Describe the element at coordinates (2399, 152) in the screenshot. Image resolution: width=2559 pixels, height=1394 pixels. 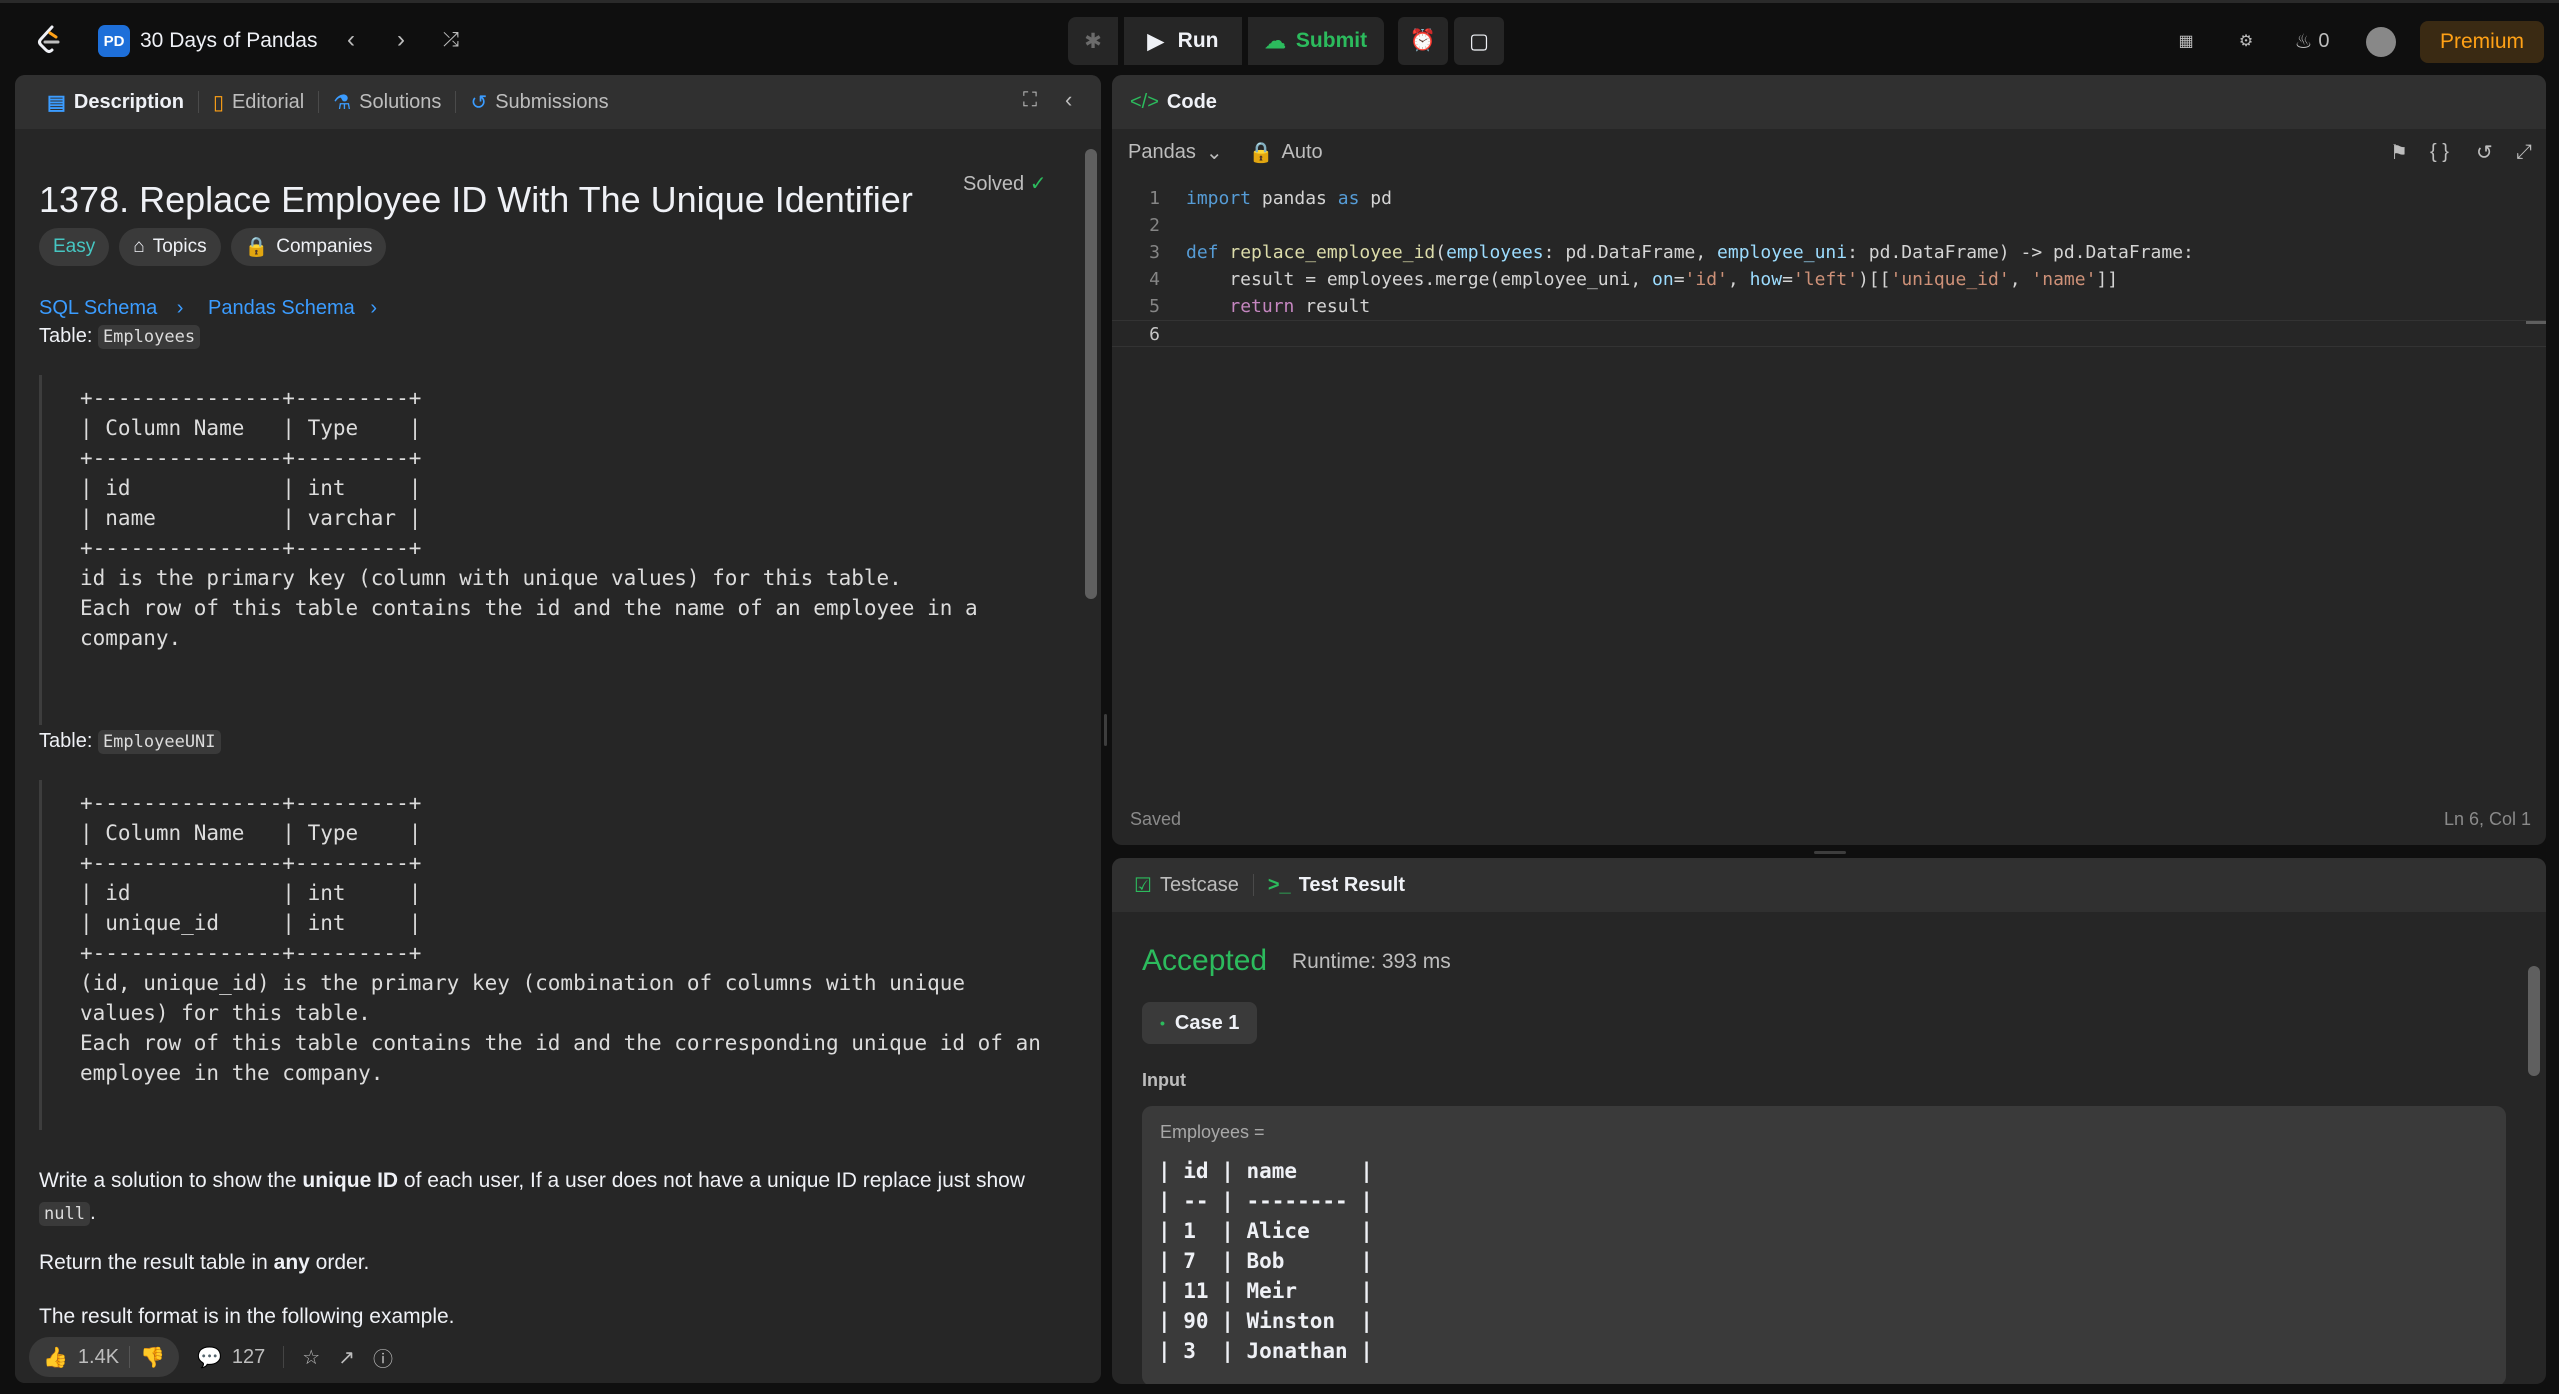
I see `bookmark-icon: ⚑` at that location.